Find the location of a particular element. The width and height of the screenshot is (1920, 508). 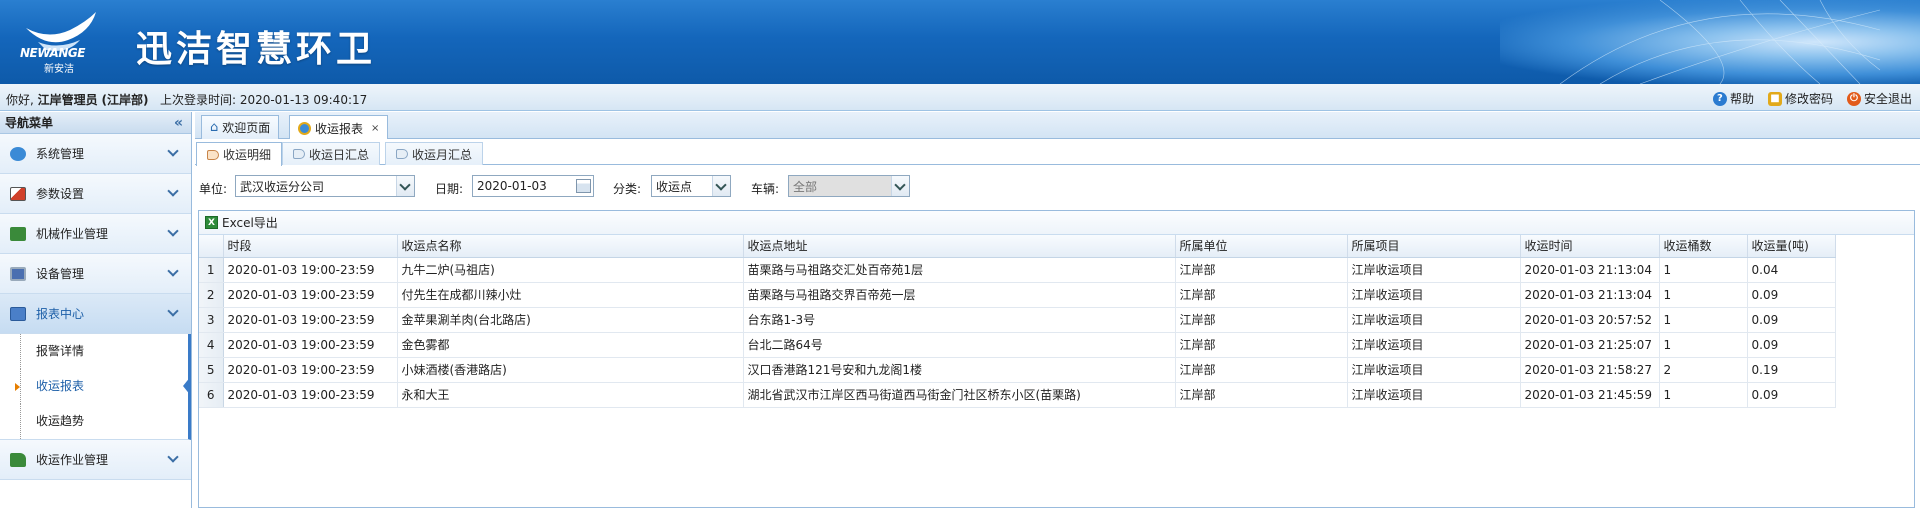

tag-icon is located at coordinates (299, 154).